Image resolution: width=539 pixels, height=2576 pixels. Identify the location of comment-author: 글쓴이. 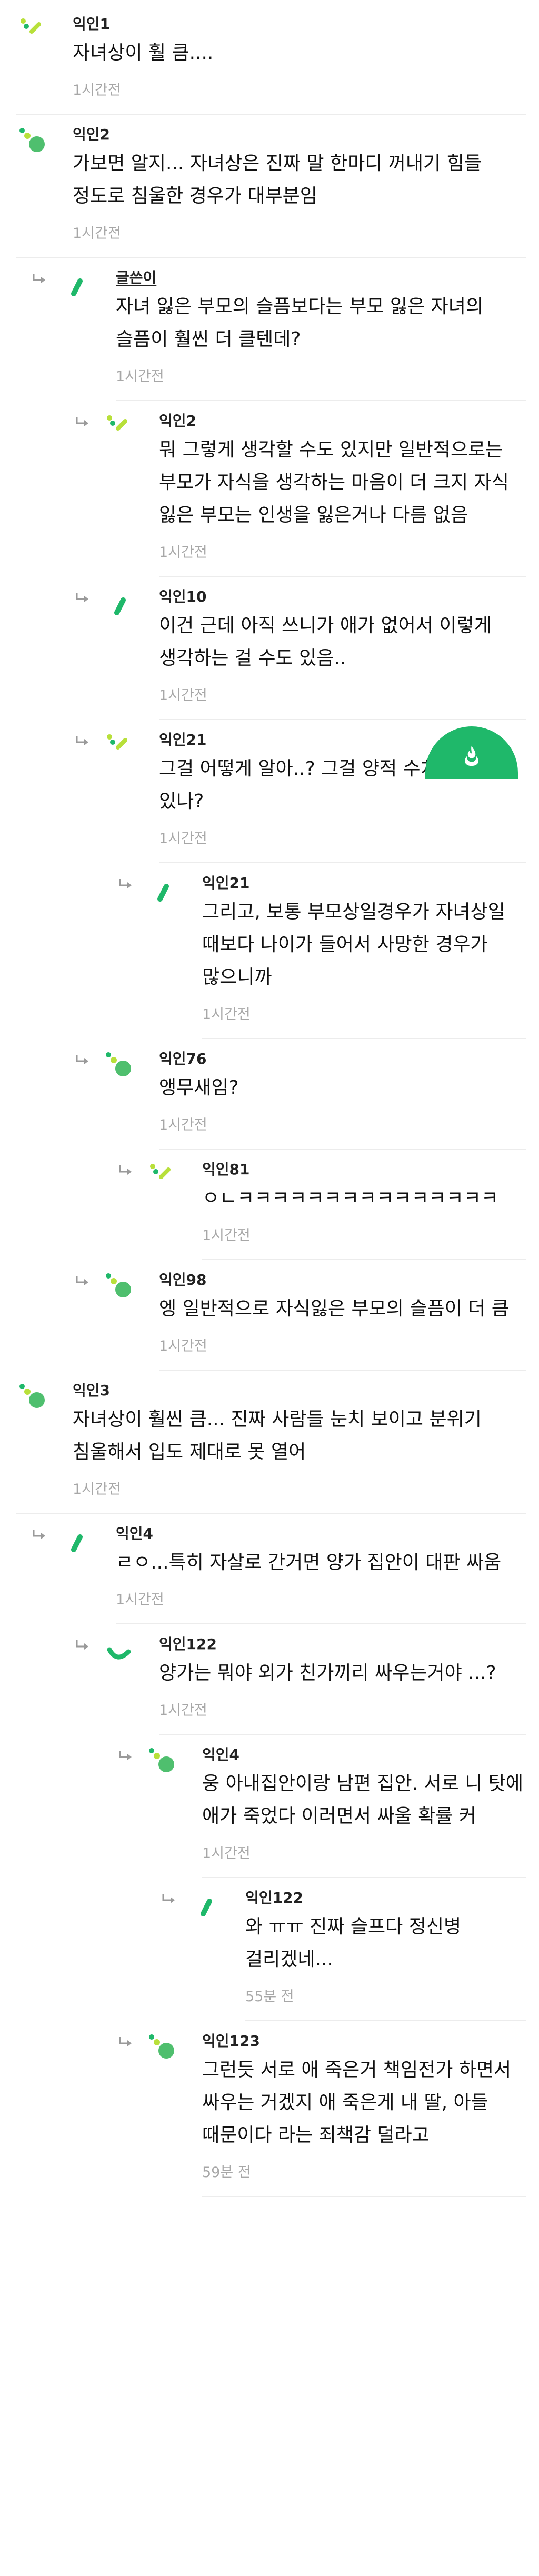
(321, 278).